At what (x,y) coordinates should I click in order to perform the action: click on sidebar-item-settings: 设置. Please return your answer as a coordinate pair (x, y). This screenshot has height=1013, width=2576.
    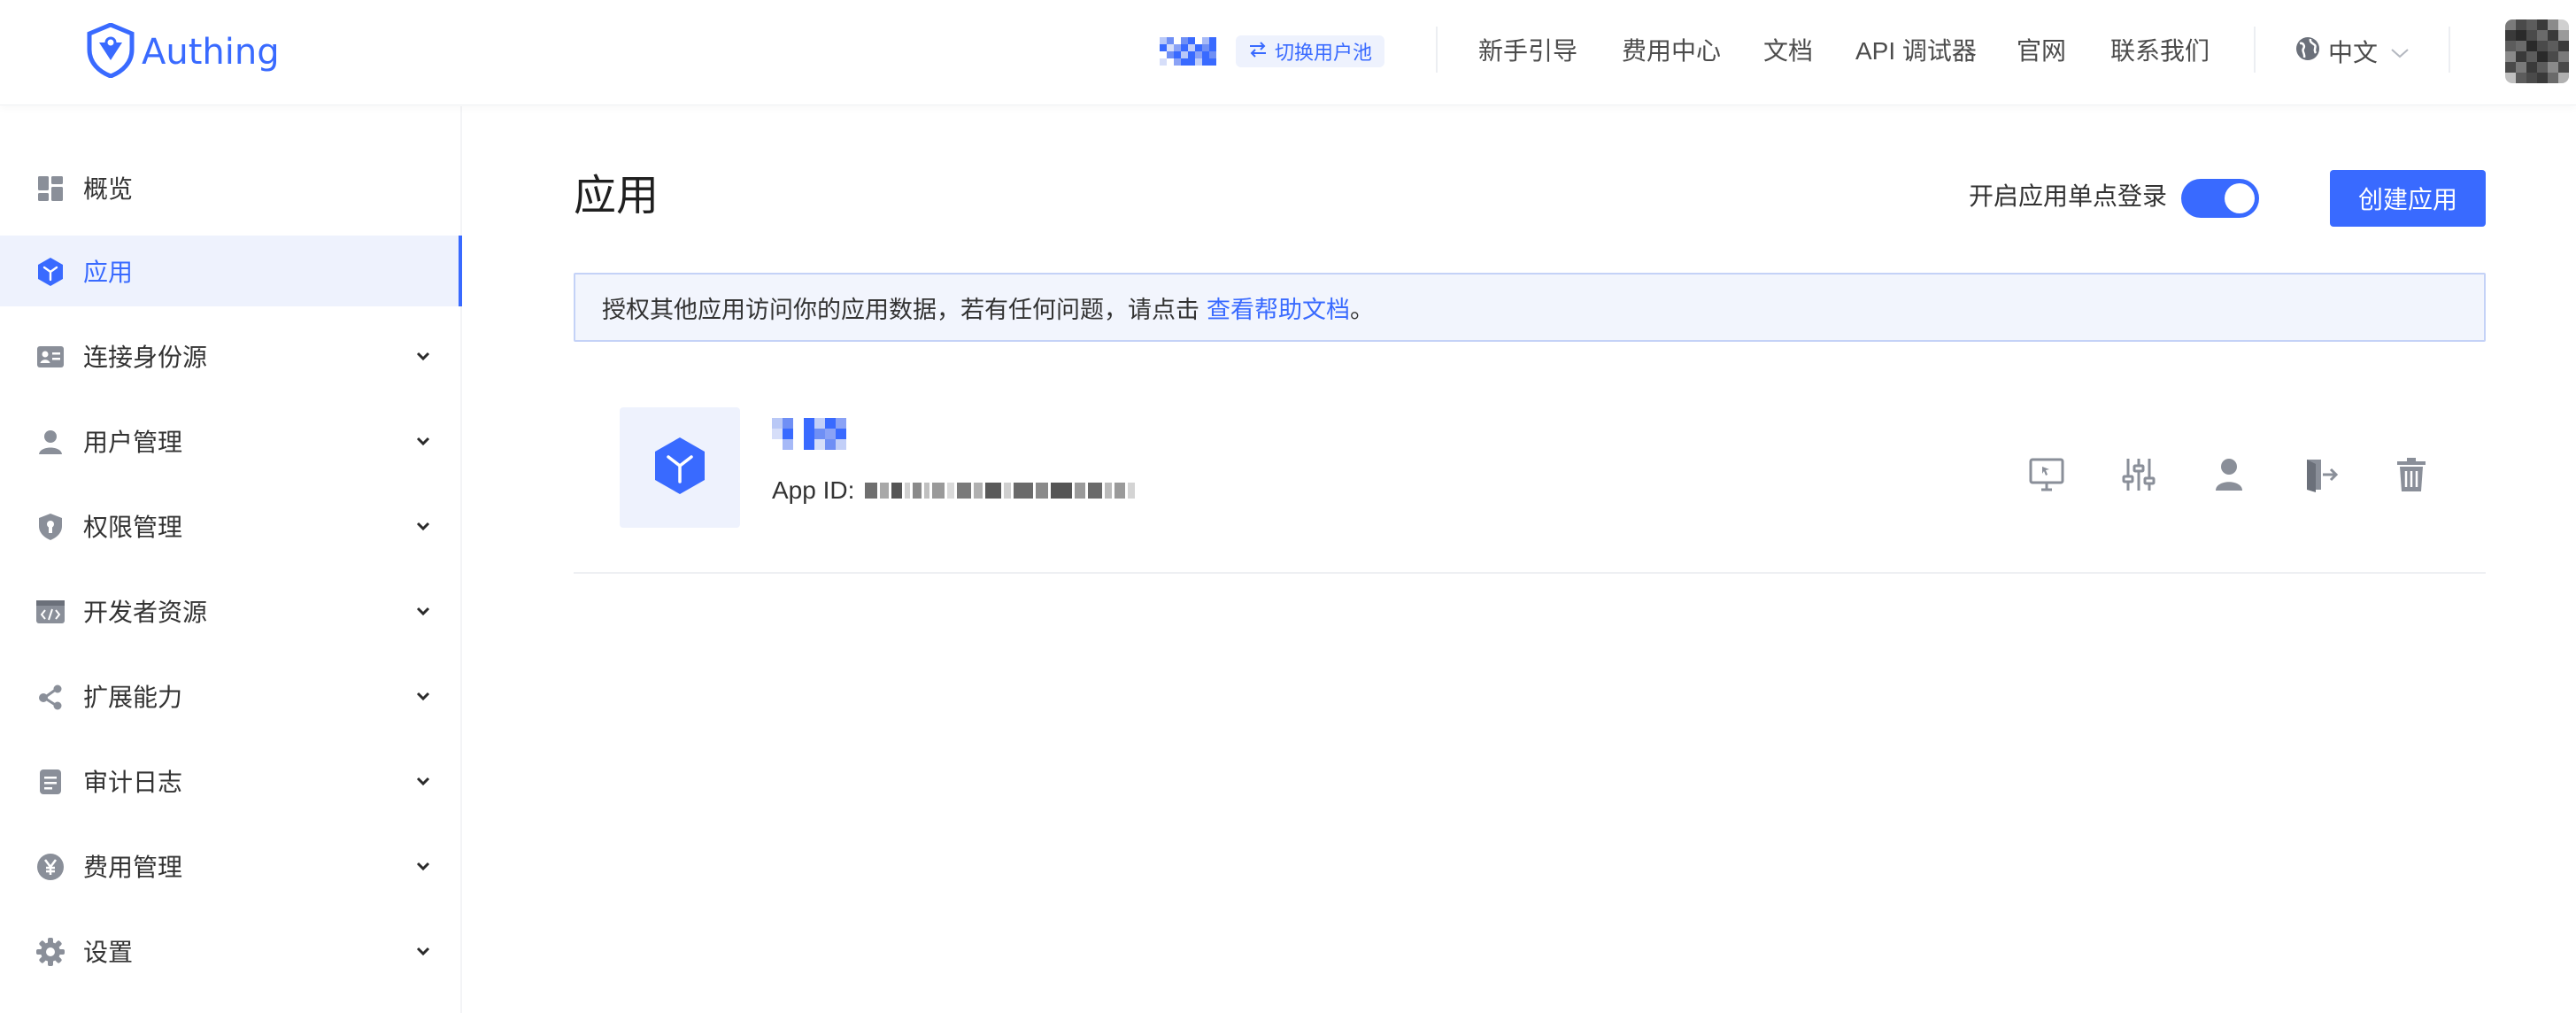
    Looking at the image, I should click on (230, 951).